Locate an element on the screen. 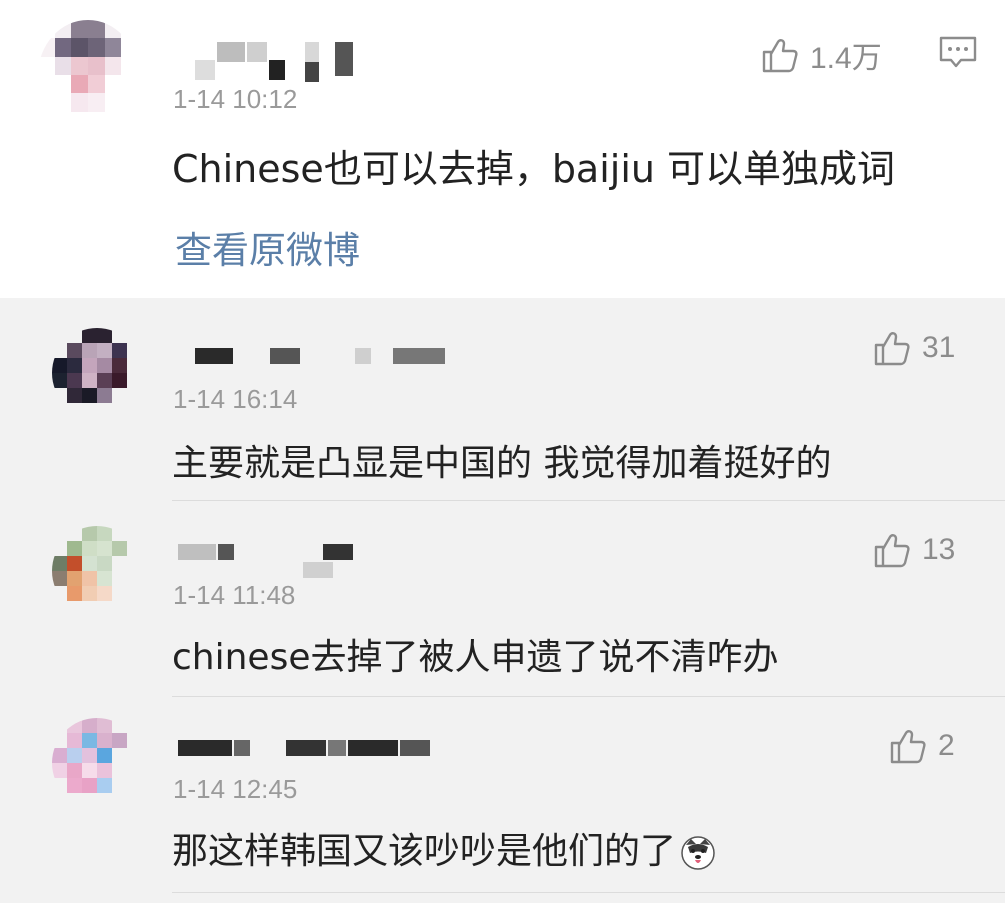 This screenshot has height=903, width=1005. like-button: 1.4万 is located at coordinates (821, 55).